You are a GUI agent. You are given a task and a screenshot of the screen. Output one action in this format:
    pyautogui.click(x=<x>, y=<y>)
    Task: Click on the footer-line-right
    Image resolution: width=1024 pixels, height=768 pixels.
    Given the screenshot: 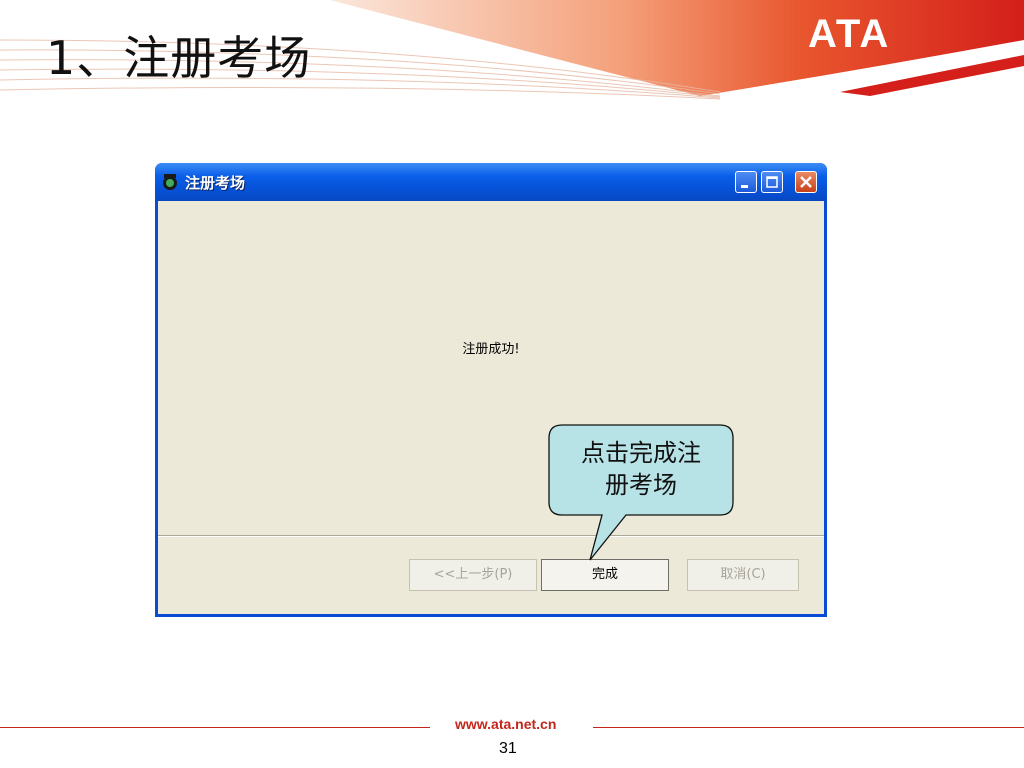 What is the action you would take?
    pyautogui.click(x=808, y=727)
    